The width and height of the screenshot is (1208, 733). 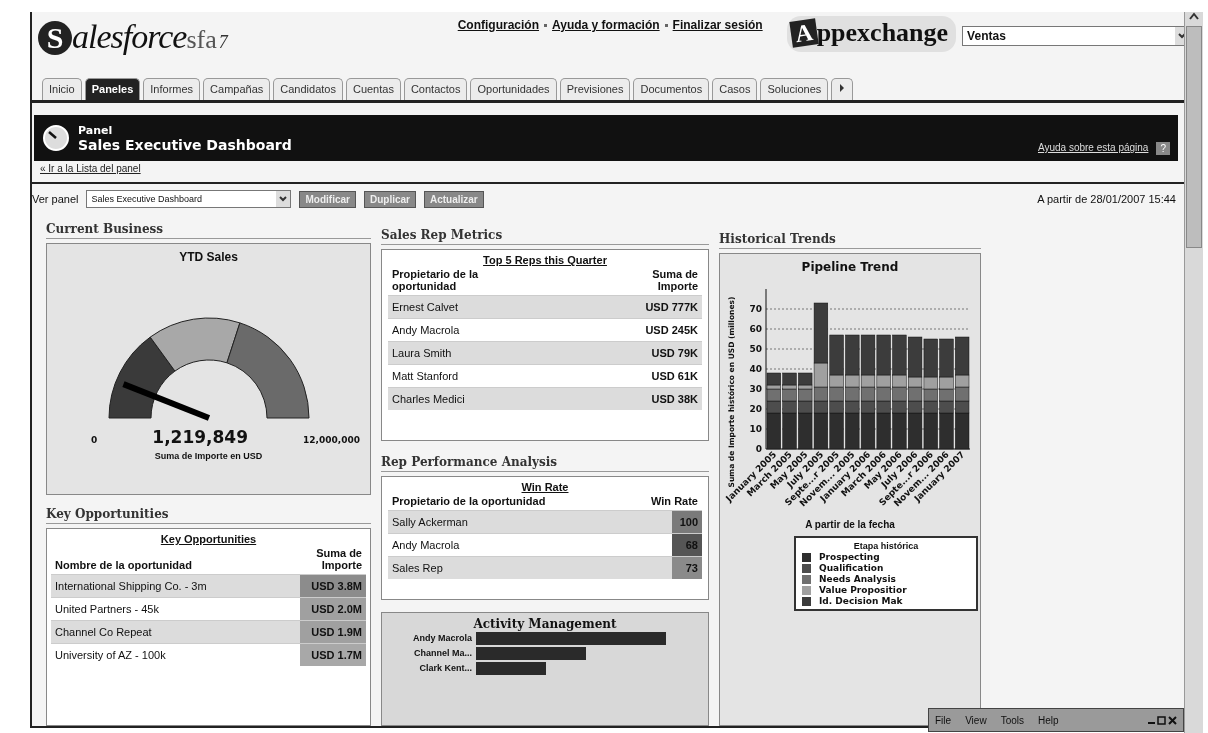 What do you see at coordinates (133, 37) in the screenshot?
I see `salesforce-logo: S alesforcesfa7` at bounding box center [133, 37].